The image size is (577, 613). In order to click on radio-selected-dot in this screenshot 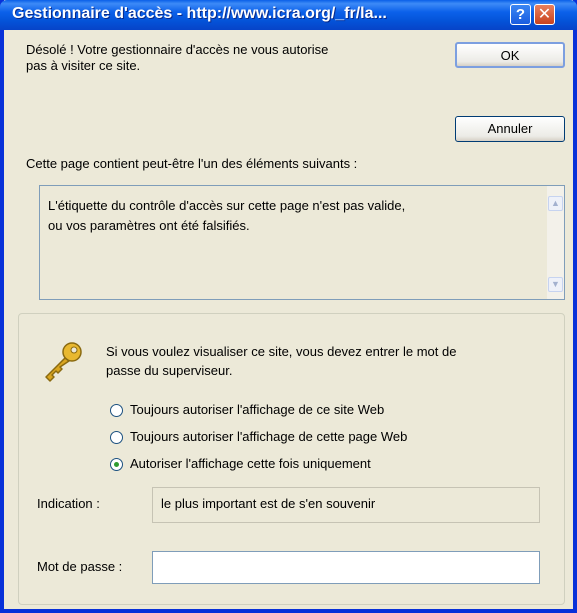, I will do `click(116, 464)`.